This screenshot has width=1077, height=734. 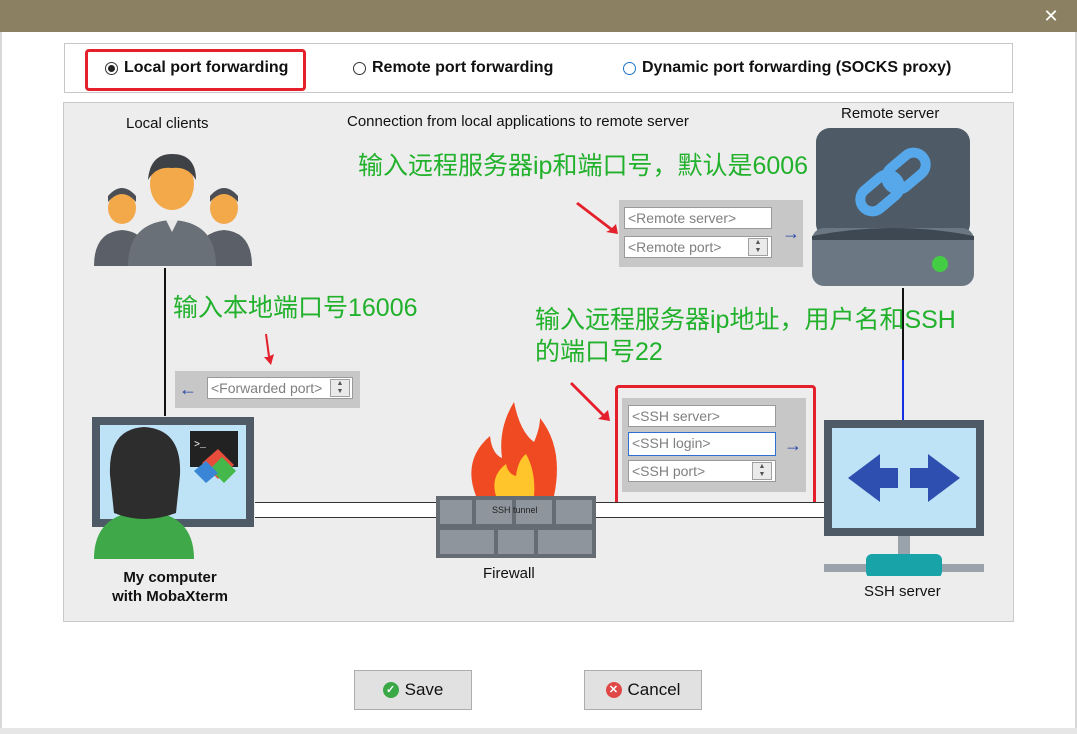 What do you see at coordinates (904, 498) in the screenshot?
I see `ssh-server-icon` at bounding box center [904, 498].